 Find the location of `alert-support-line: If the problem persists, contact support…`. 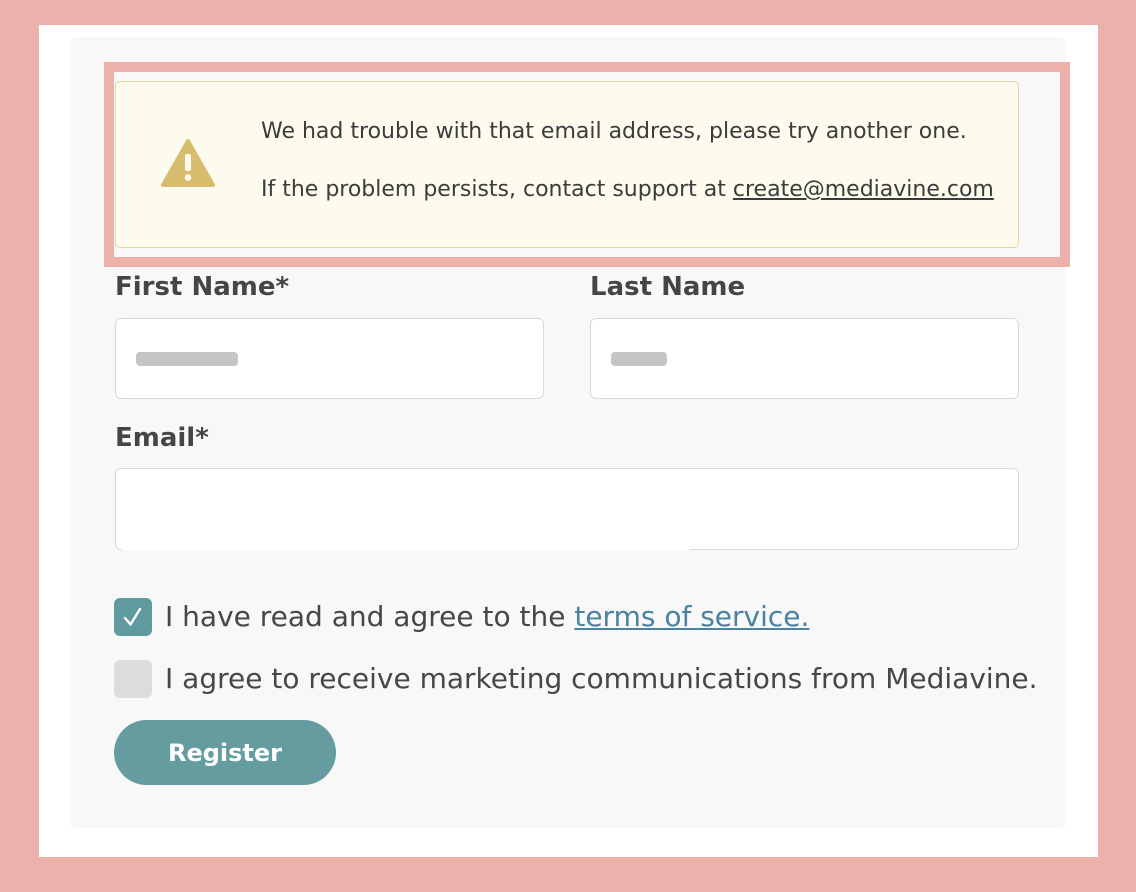

alert-support-line: If the problem persists, contact support… is located at coordinates (627, 189).